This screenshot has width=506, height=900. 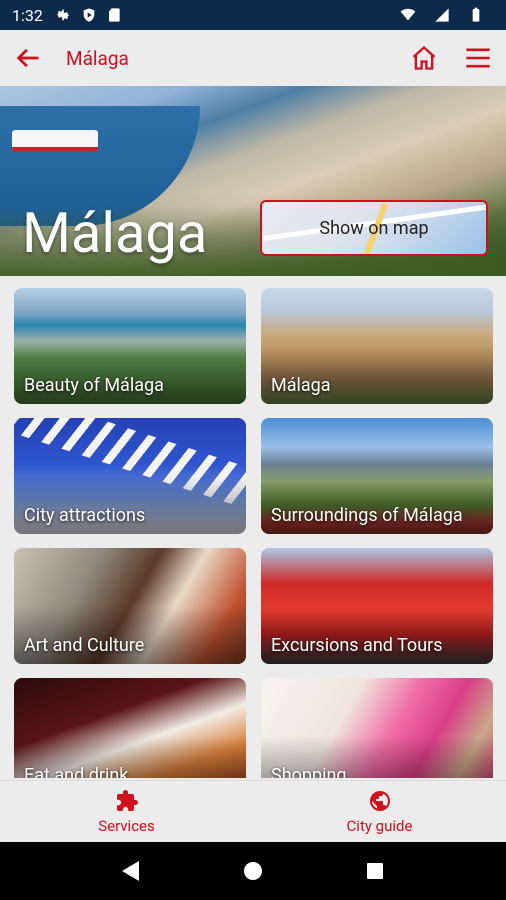 I want to click on hamburger-menu-icon, so click(x=478, y=58).